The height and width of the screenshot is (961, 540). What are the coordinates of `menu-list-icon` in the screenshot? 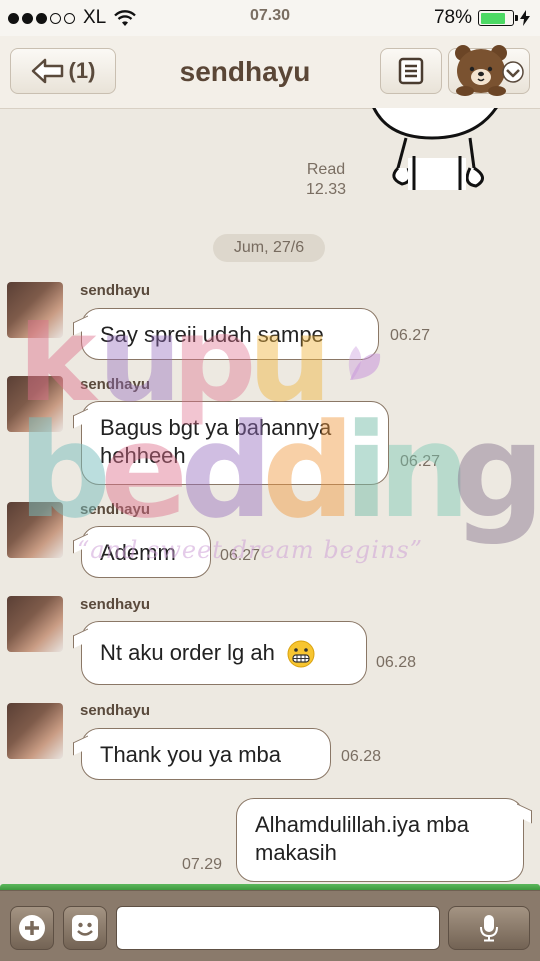 It's located at (411, 71).